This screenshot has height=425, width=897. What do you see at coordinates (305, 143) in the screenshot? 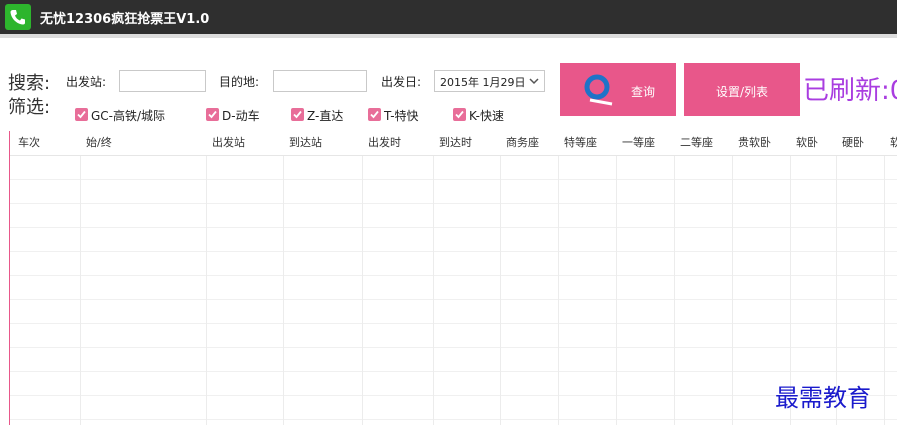
I see `column-header: 到达站` at bounding box center [305, 143].